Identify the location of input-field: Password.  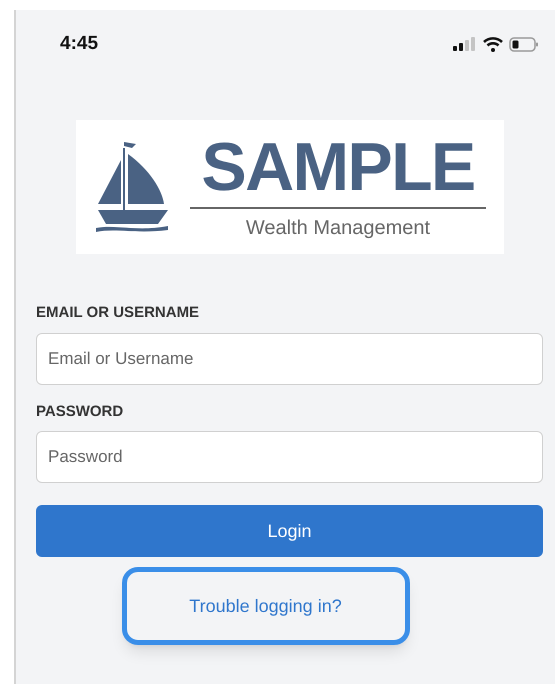
(289, 457).